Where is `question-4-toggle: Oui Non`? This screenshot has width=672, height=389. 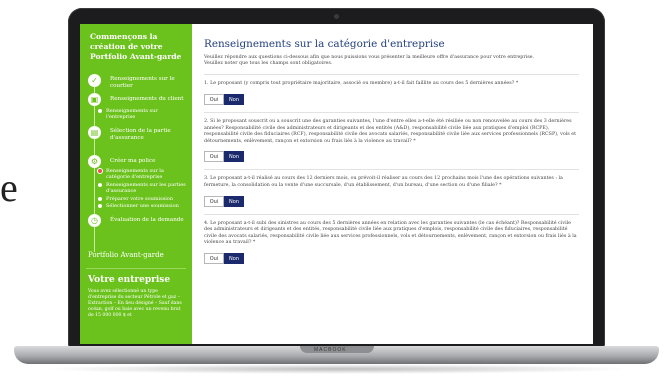
question-4-toggle: Oui Non is located at coordinates (391, 258).